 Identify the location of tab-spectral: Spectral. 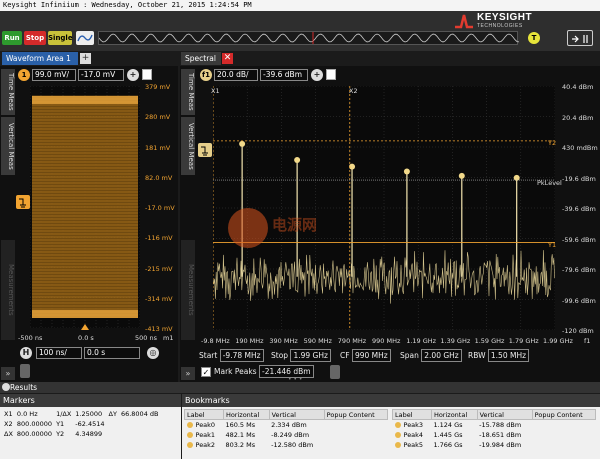
(201, 58).